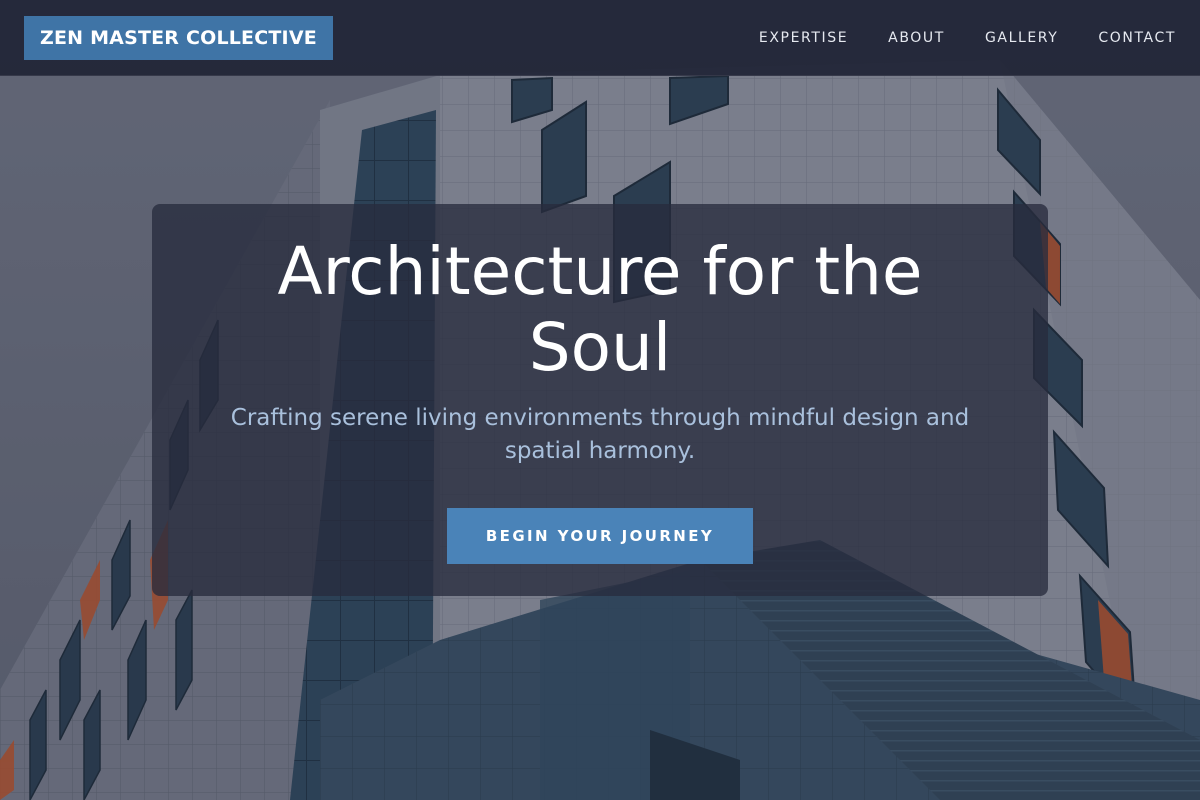  What do you see at coordinates (916, 38) in the screenshot?
I see `nav-link-about: ABOUT` at bounding box center [916, 38].